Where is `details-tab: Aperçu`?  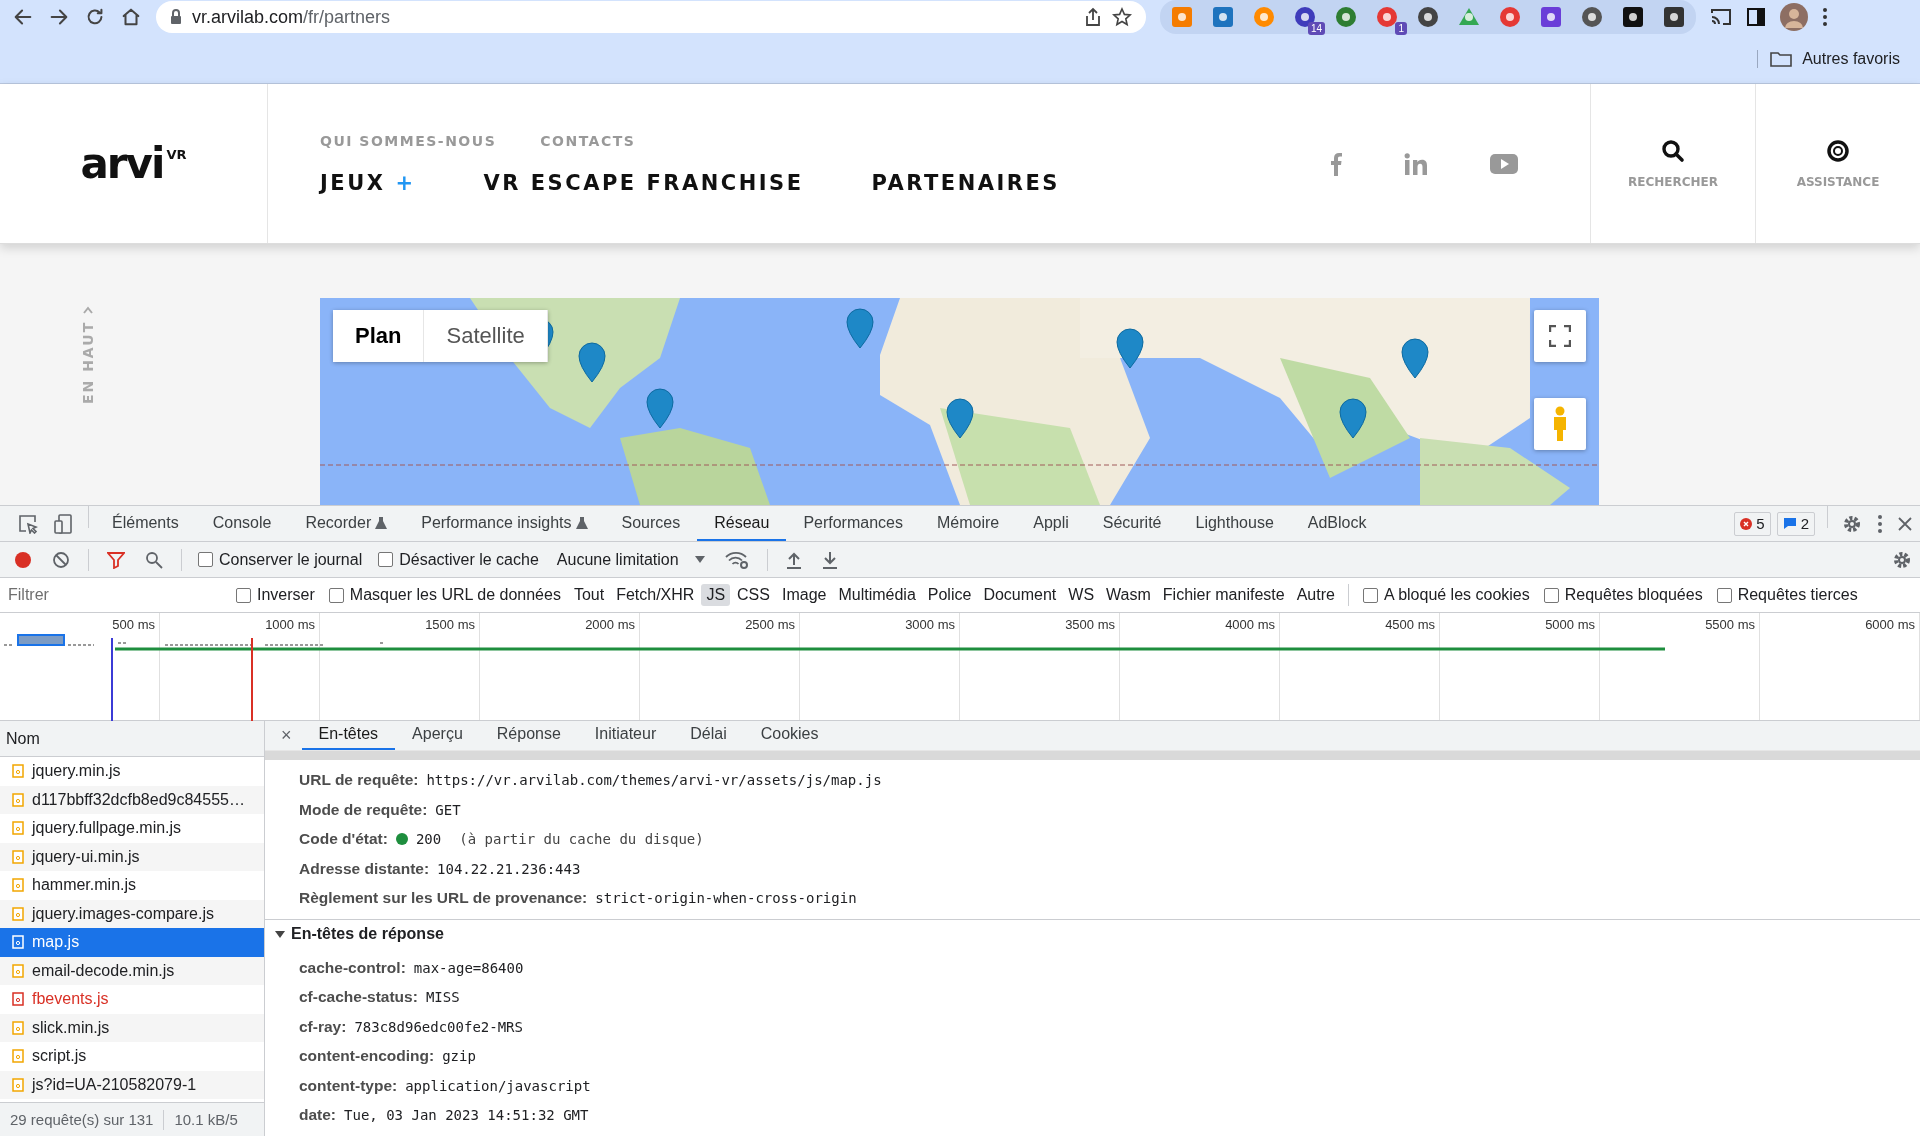 details-tab: Aperçu is located at coordinates (437, 735).